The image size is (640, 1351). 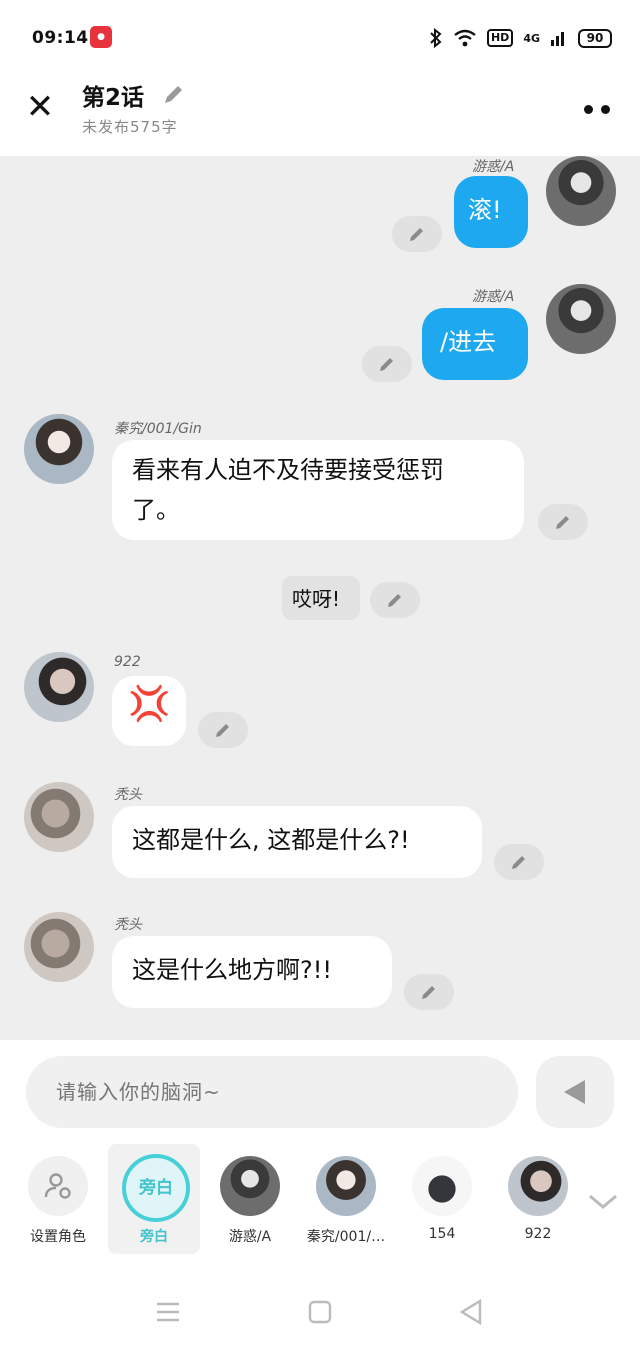 I want to click on network-type: 4G, so click(x=531, y=38).